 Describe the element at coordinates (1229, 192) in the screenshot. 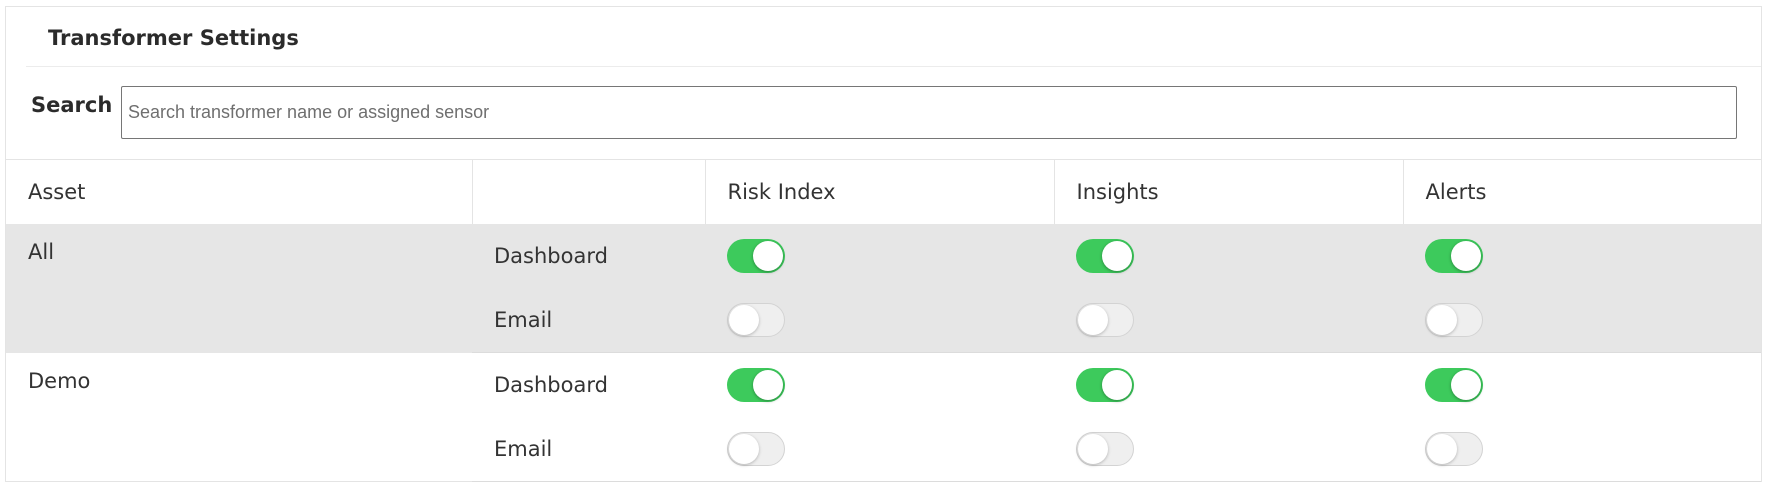

I see `header-insights: Insights` at that location.